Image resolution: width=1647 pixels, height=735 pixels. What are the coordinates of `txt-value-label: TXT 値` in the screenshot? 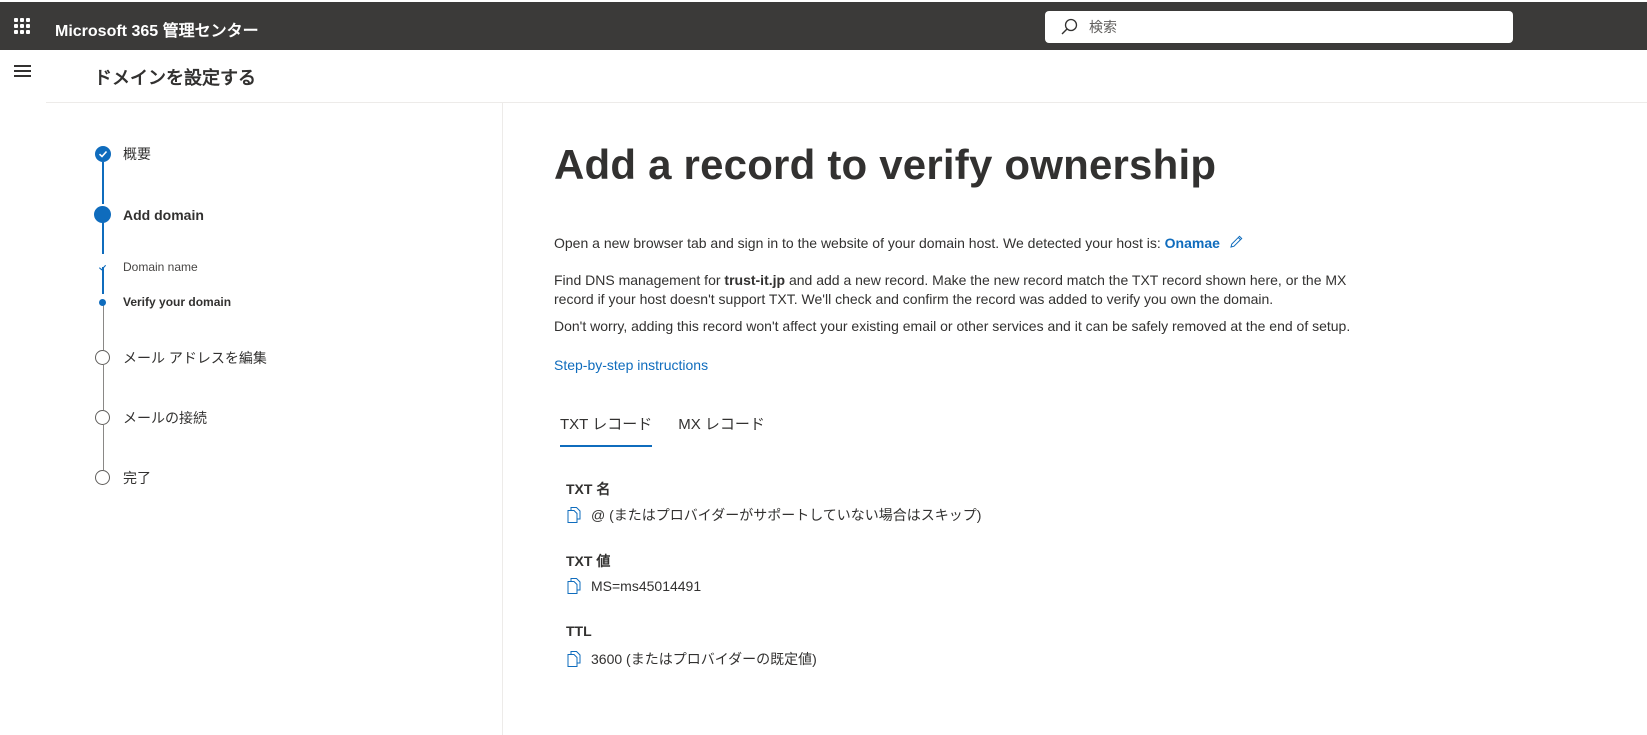 It's located at (588, 561).